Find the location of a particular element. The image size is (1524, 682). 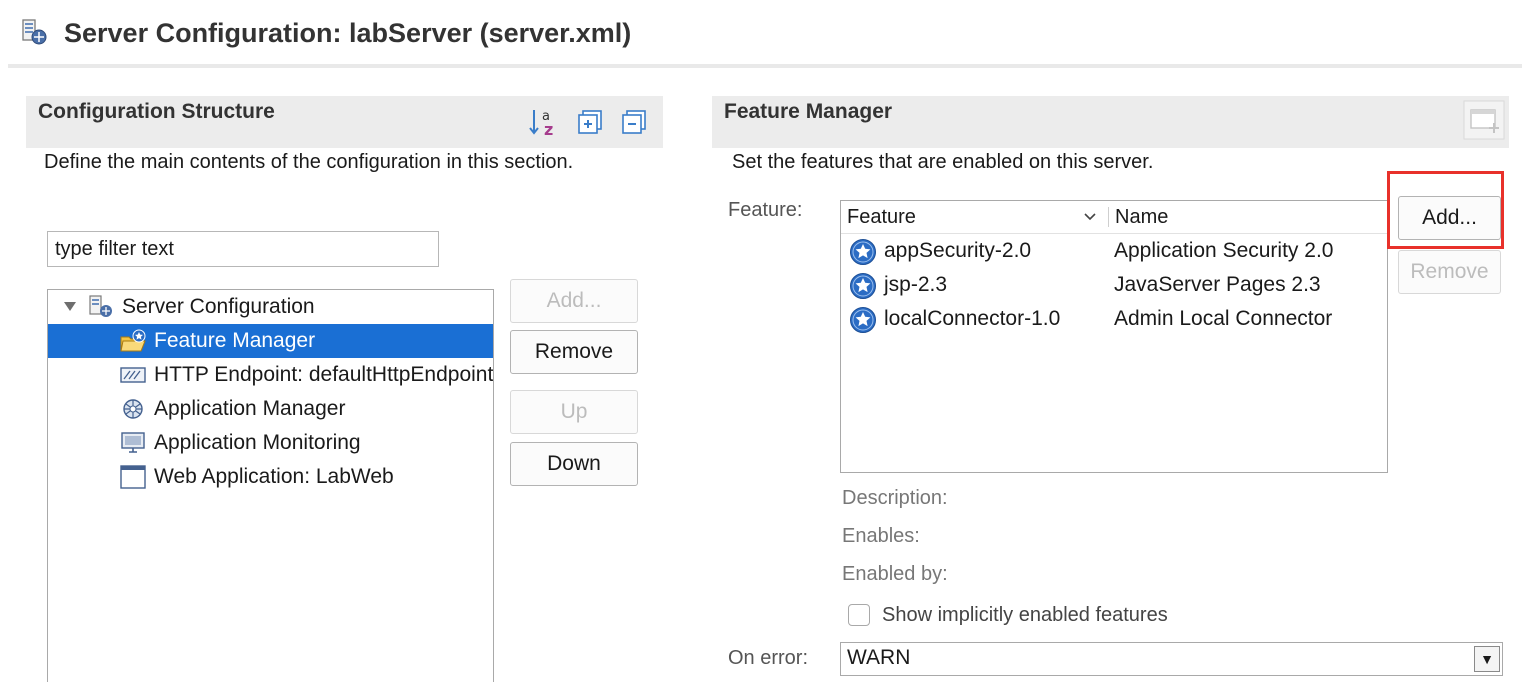

table-row: jsp-2.3 JavaServer Pages 2.3 is located at coordinates (1114, 285).